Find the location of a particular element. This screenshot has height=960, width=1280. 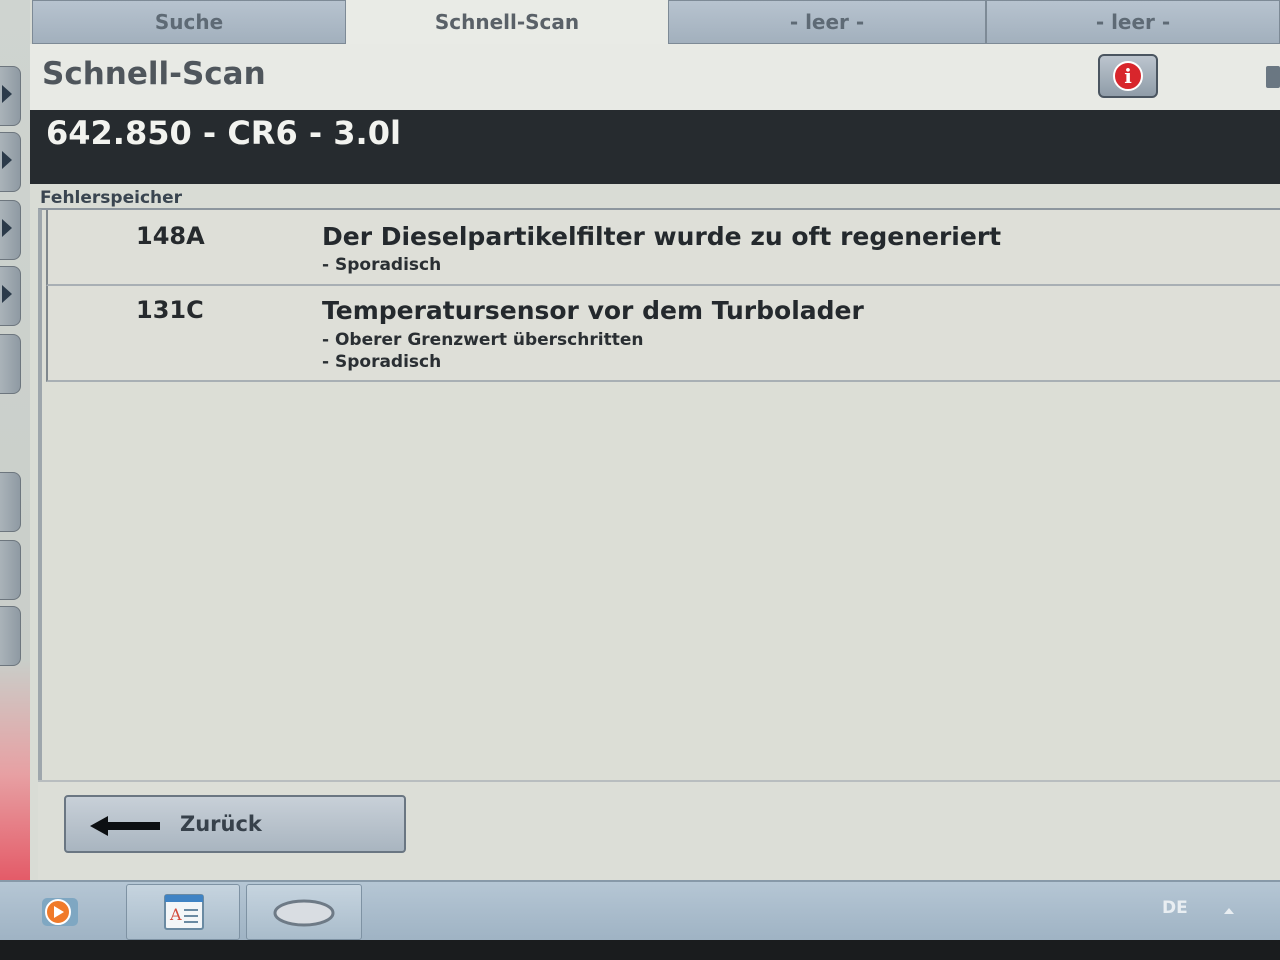

fault-memory-label: Fehlerspeicher is located at coordinates (111, 198).